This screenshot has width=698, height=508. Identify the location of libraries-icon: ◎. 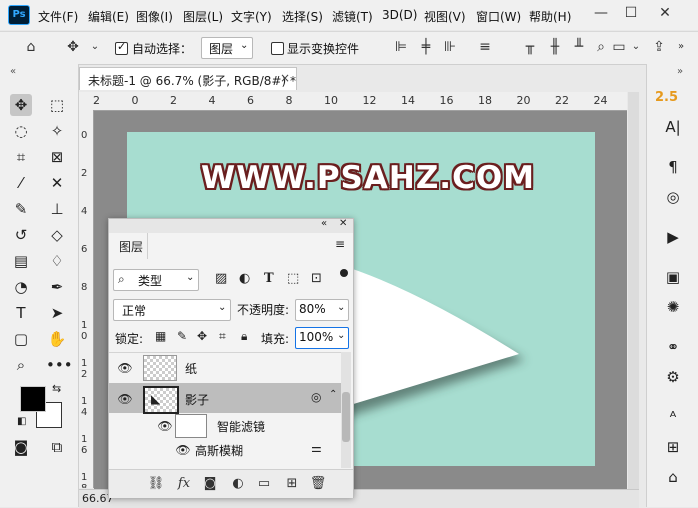
(673, 197).